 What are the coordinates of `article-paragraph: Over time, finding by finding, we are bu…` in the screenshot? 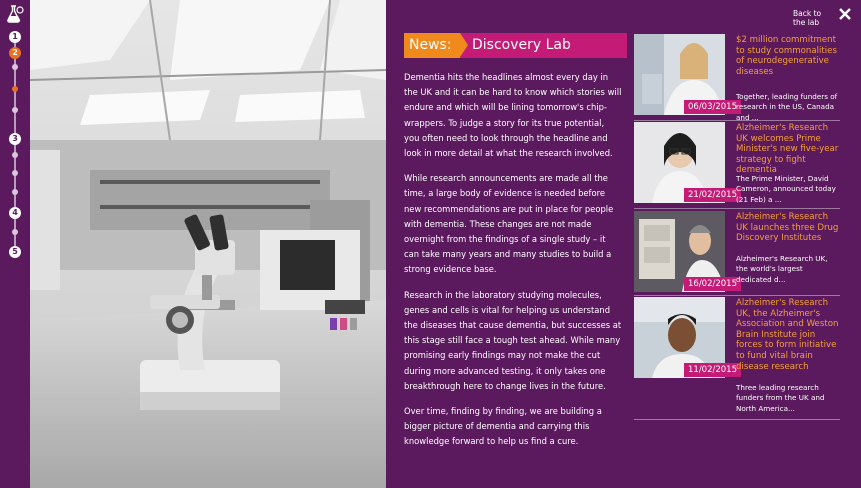 It's located at (503, 426).